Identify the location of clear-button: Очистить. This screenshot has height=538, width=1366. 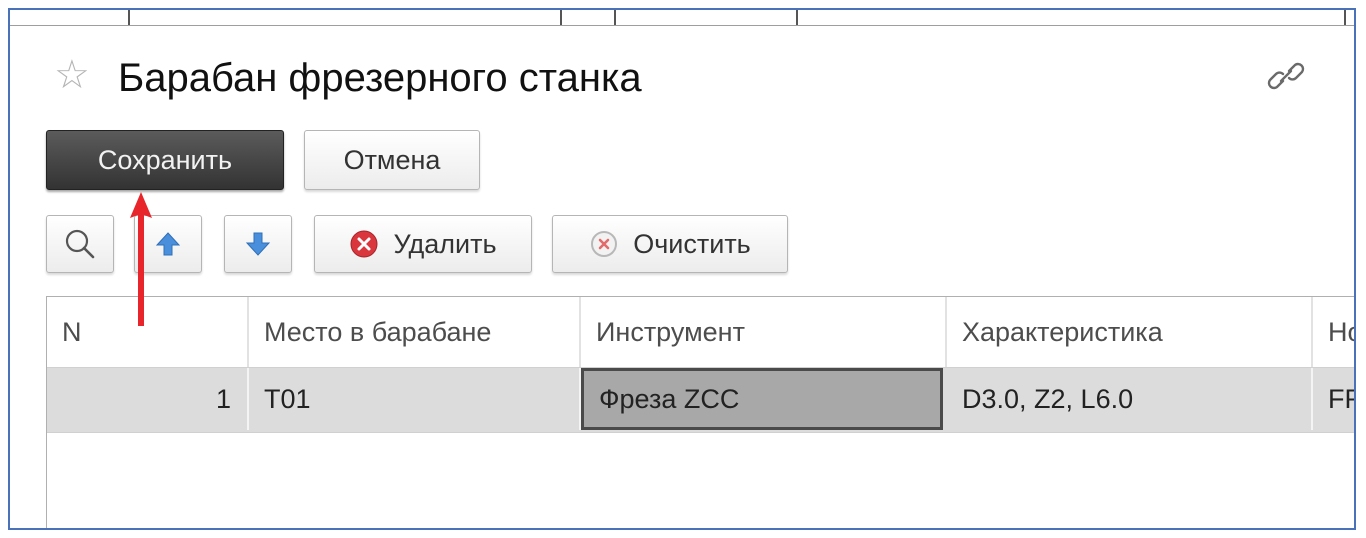
(670, 244).